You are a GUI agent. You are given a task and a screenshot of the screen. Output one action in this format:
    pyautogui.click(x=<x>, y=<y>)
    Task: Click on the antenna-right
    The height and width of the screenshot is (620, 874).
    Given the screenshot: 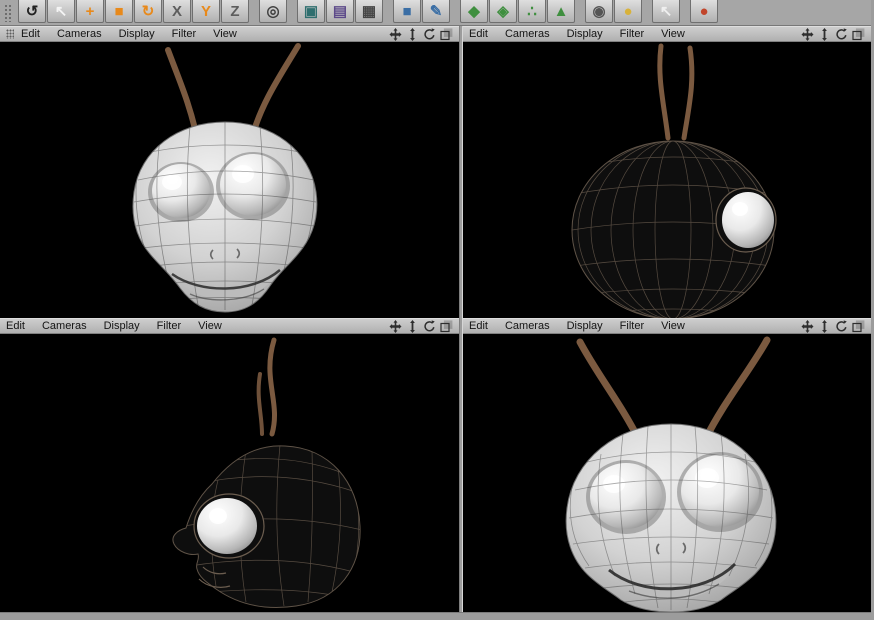 What is the action you would take?
    pyautogui.click(x=275, y=91)
    